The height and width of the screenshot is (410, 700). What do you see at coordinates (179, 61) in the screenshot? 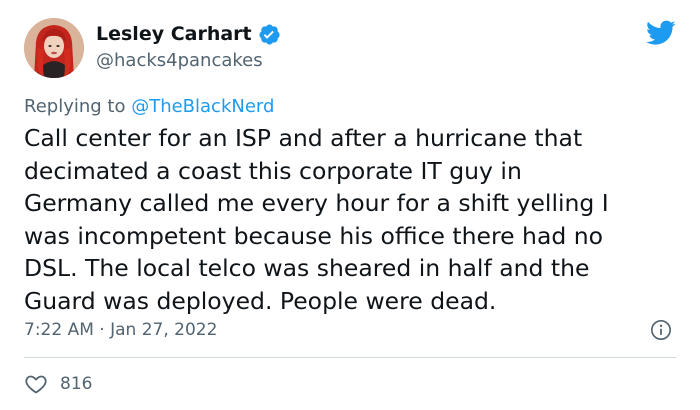
I see `author-handle: @hacks4pancakes` at bounding box center [179, 61].